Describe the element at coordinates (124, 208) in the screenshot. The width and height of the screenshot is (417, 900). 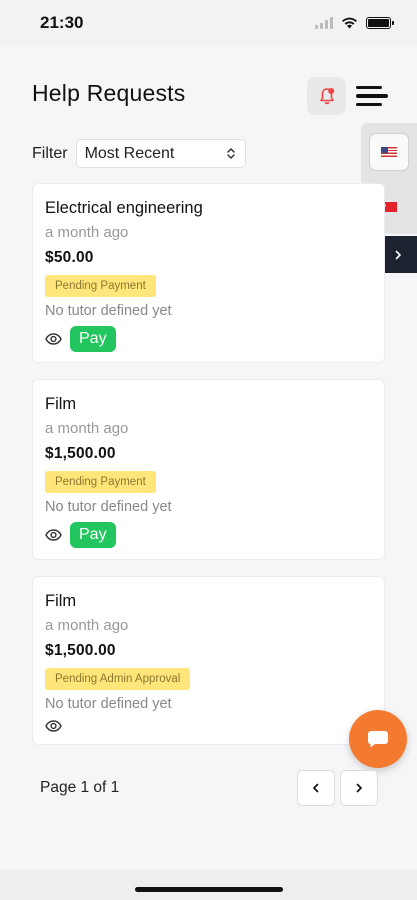
I see `request-title: Electrical engineering` at that location.